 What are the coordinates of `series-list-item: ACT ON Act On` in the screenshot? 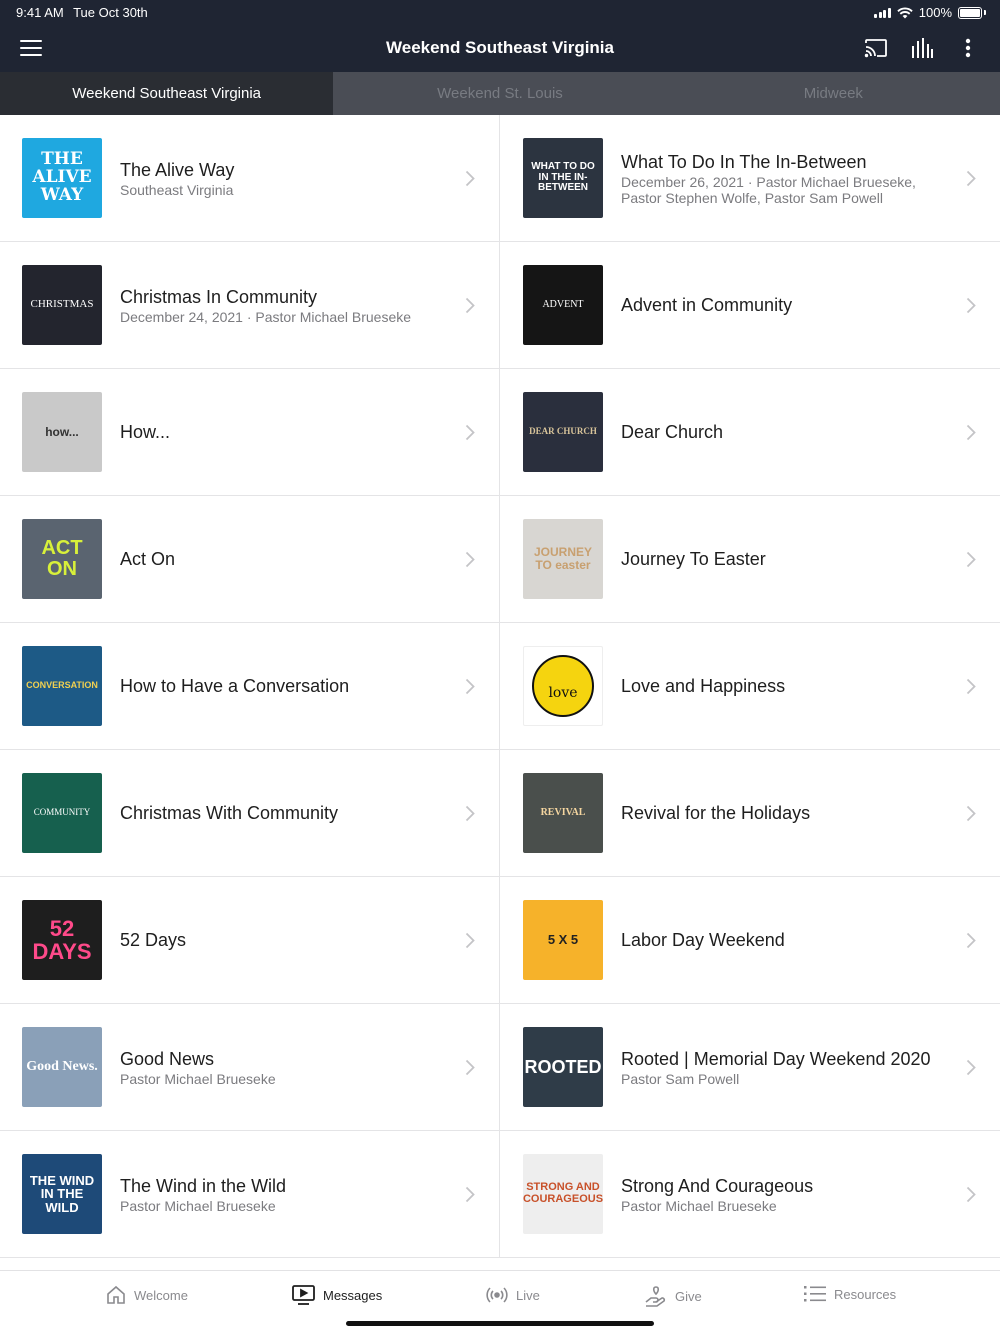 It's located at (250, 559).